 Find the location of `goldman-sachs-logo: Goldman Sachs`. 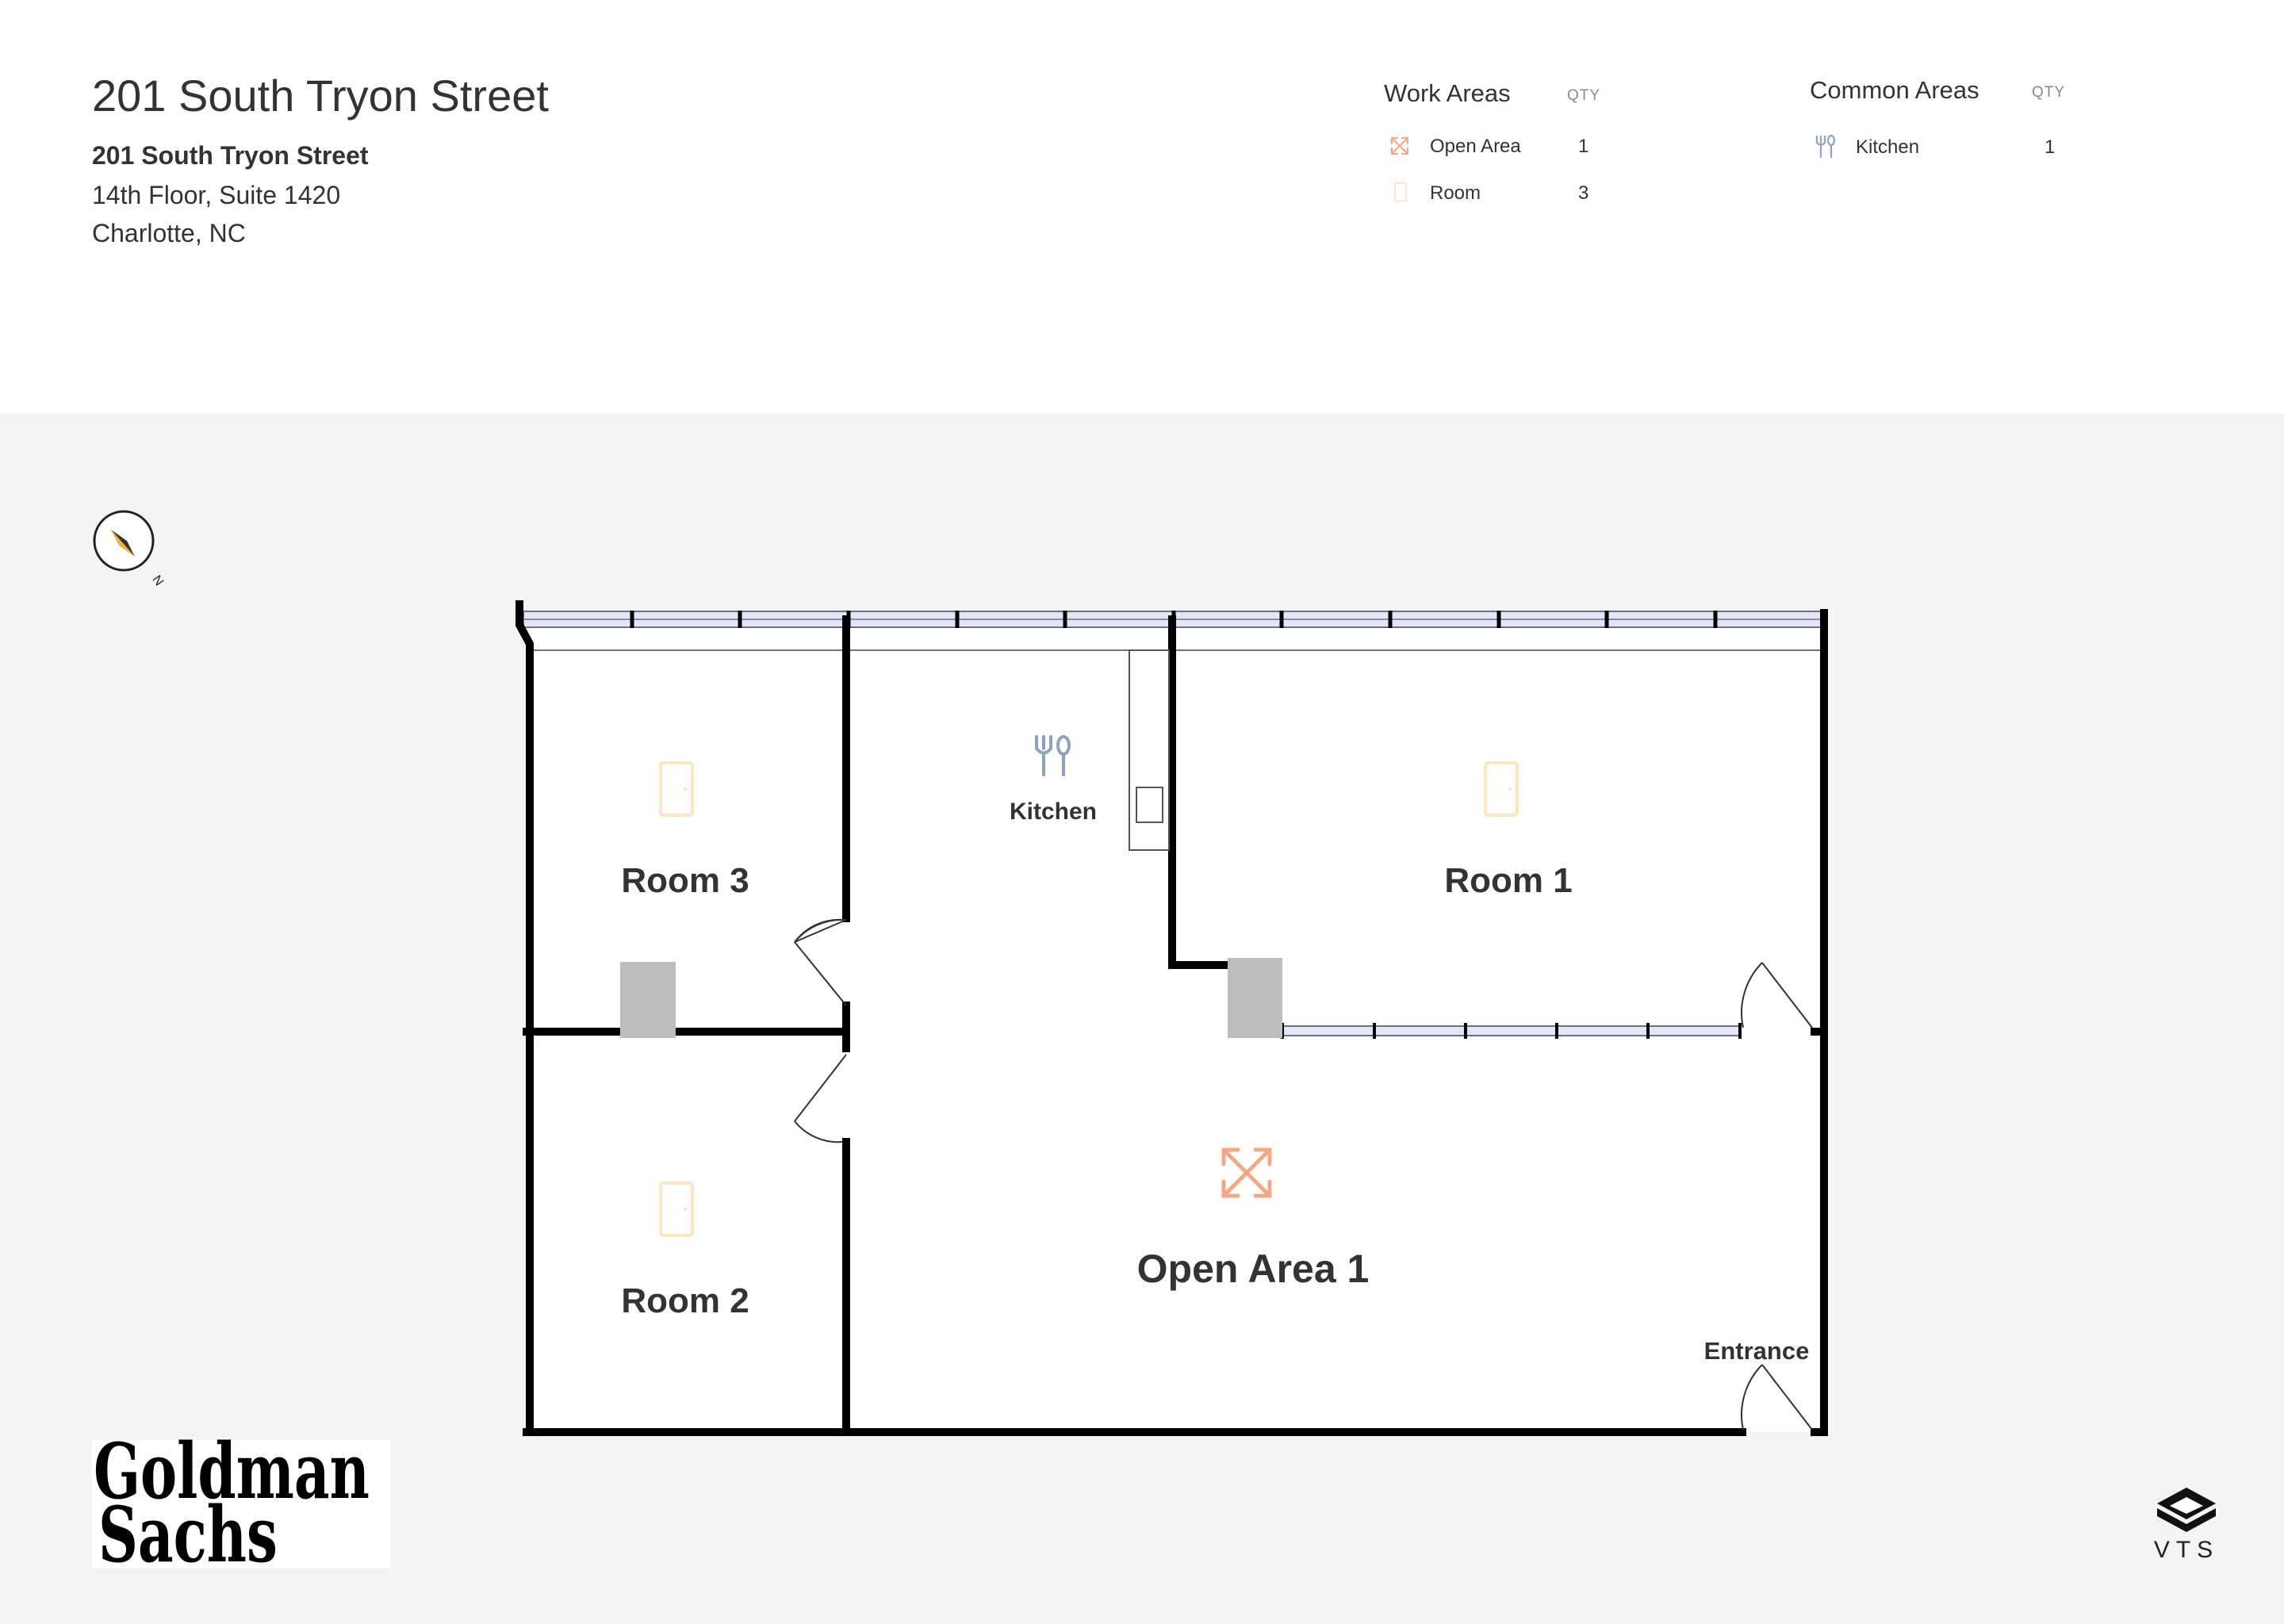

goldman-sachs-logo: Goldman Sachs is located at coordinates (241, 1503).